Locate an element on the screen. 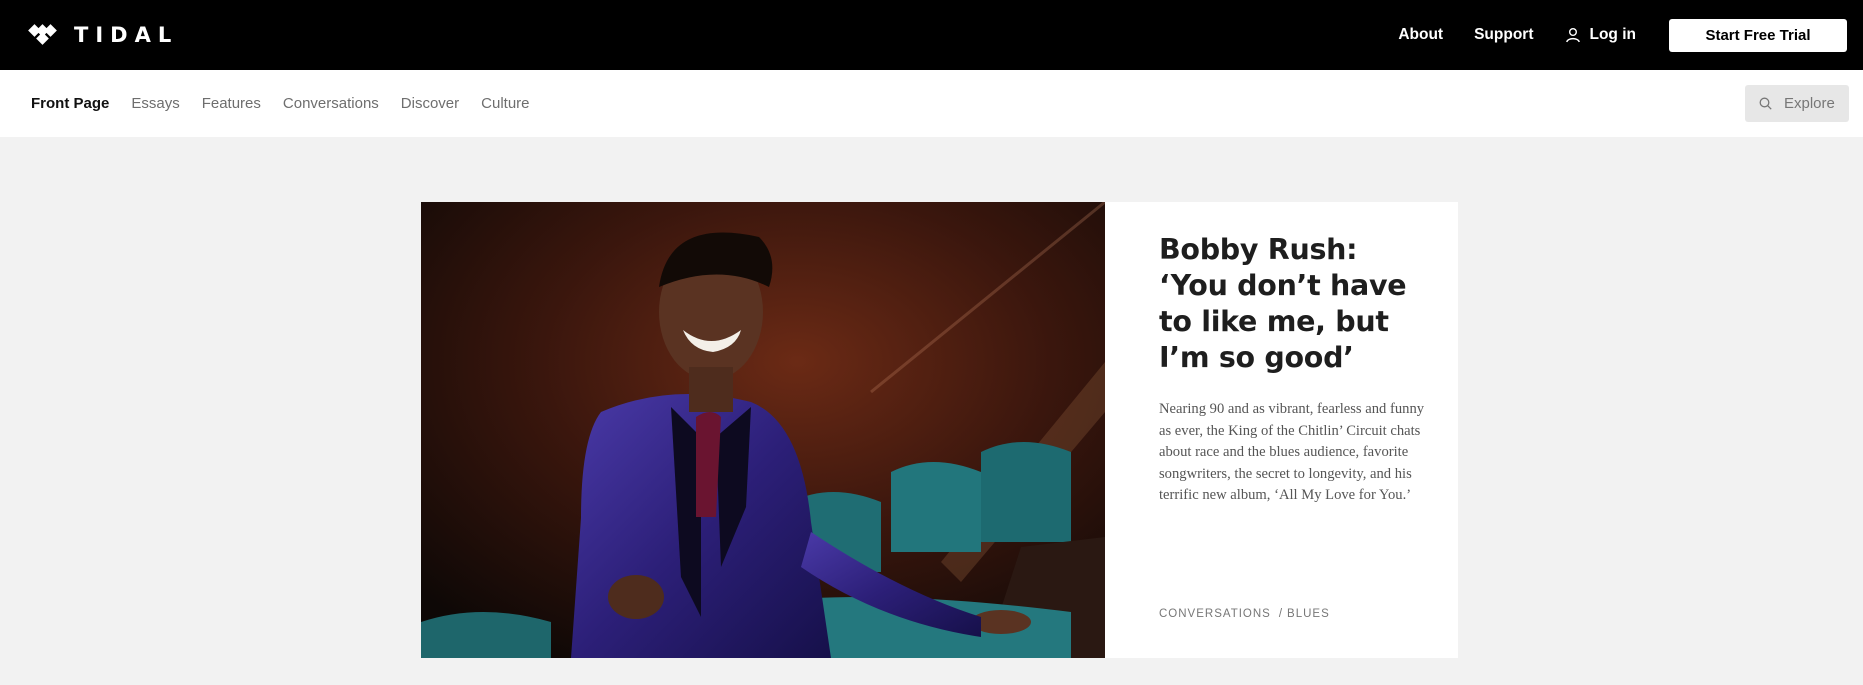  nav-item-essays: Essays is located at coordinates (155, 103).